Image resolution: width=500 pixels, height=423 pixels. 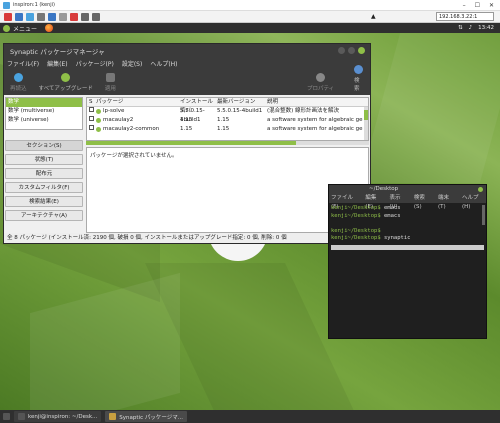 What do you see at coordinates (19, 16) in the screenshot?
I see `display-icon` at bounding box center [19, 16].